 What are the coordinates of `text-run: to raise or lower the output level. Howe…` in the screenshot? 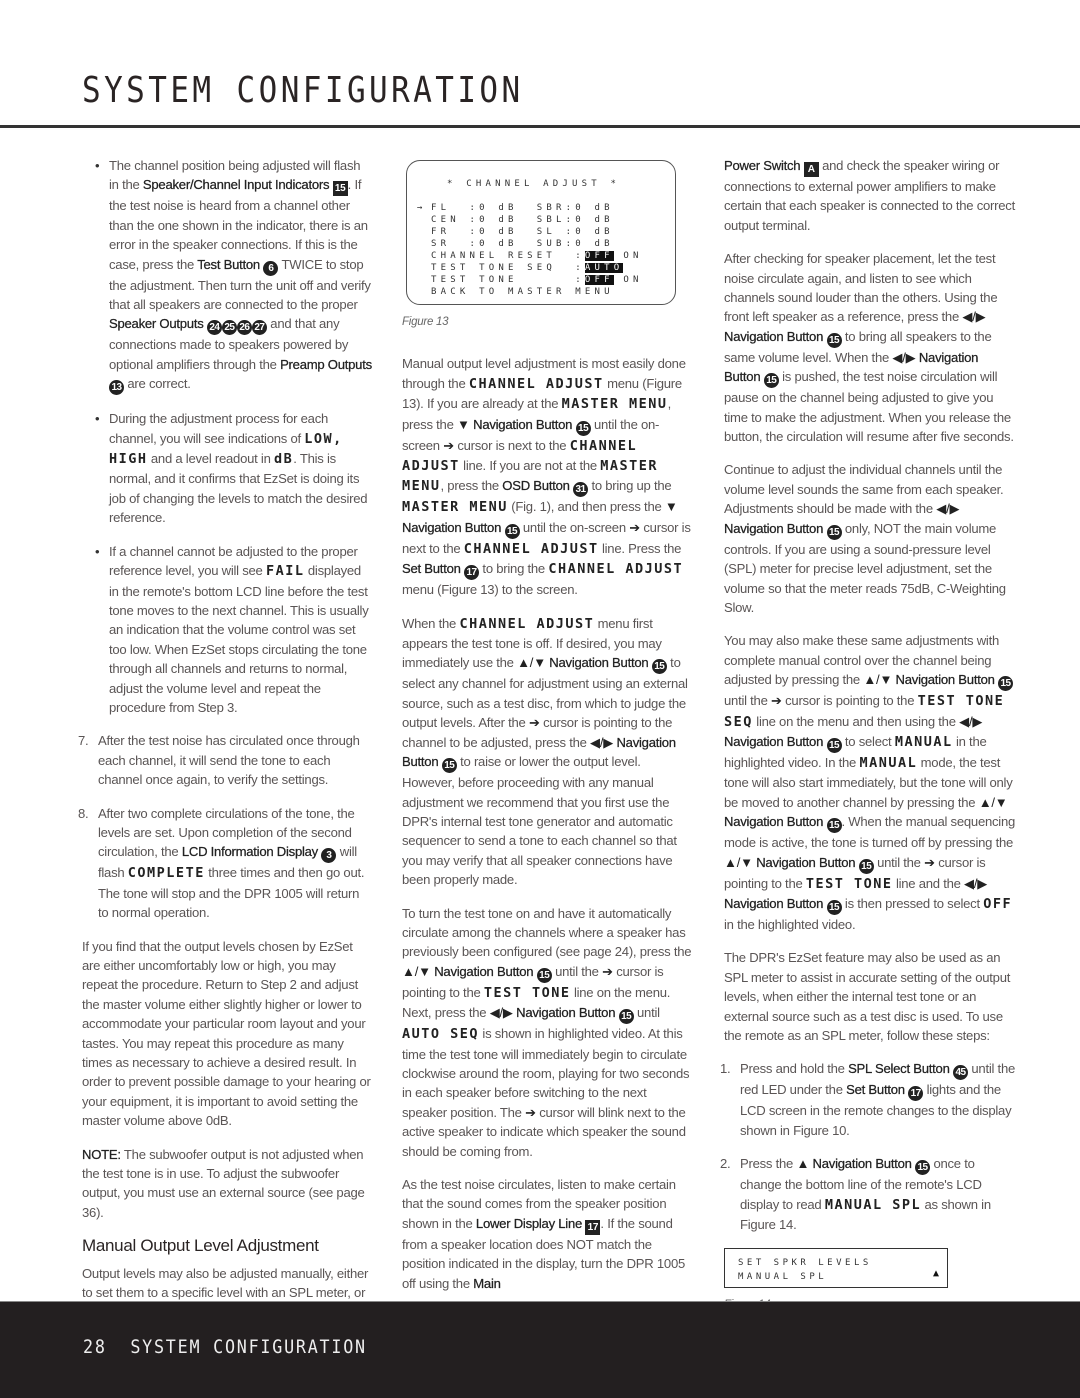 It's located at (539, 821).